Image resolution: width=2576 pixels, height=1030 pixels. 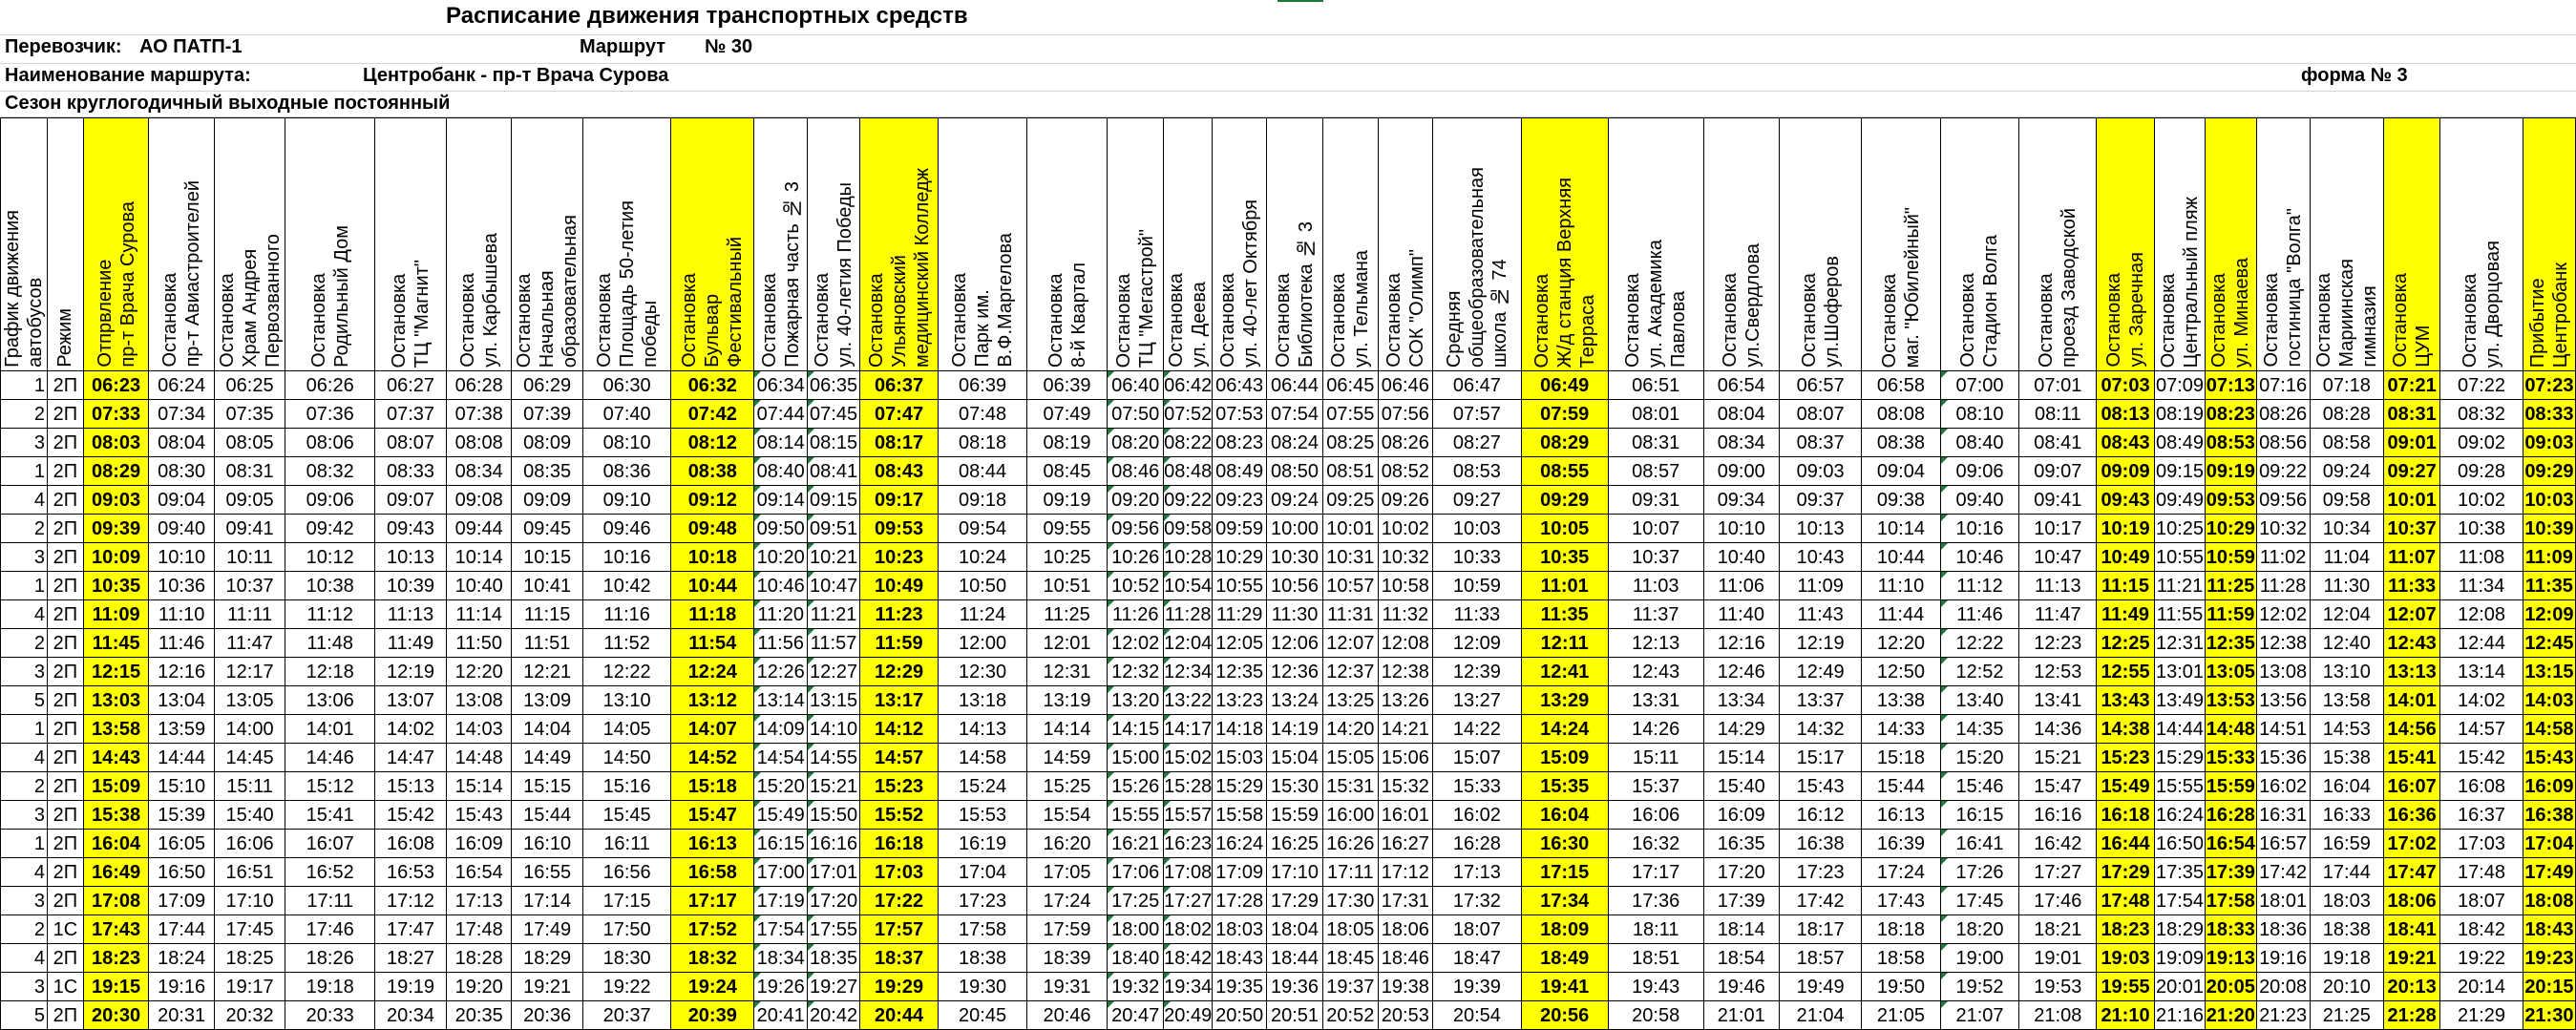 I want to click on time-cell: 15:52, so click(x=899, y=815).